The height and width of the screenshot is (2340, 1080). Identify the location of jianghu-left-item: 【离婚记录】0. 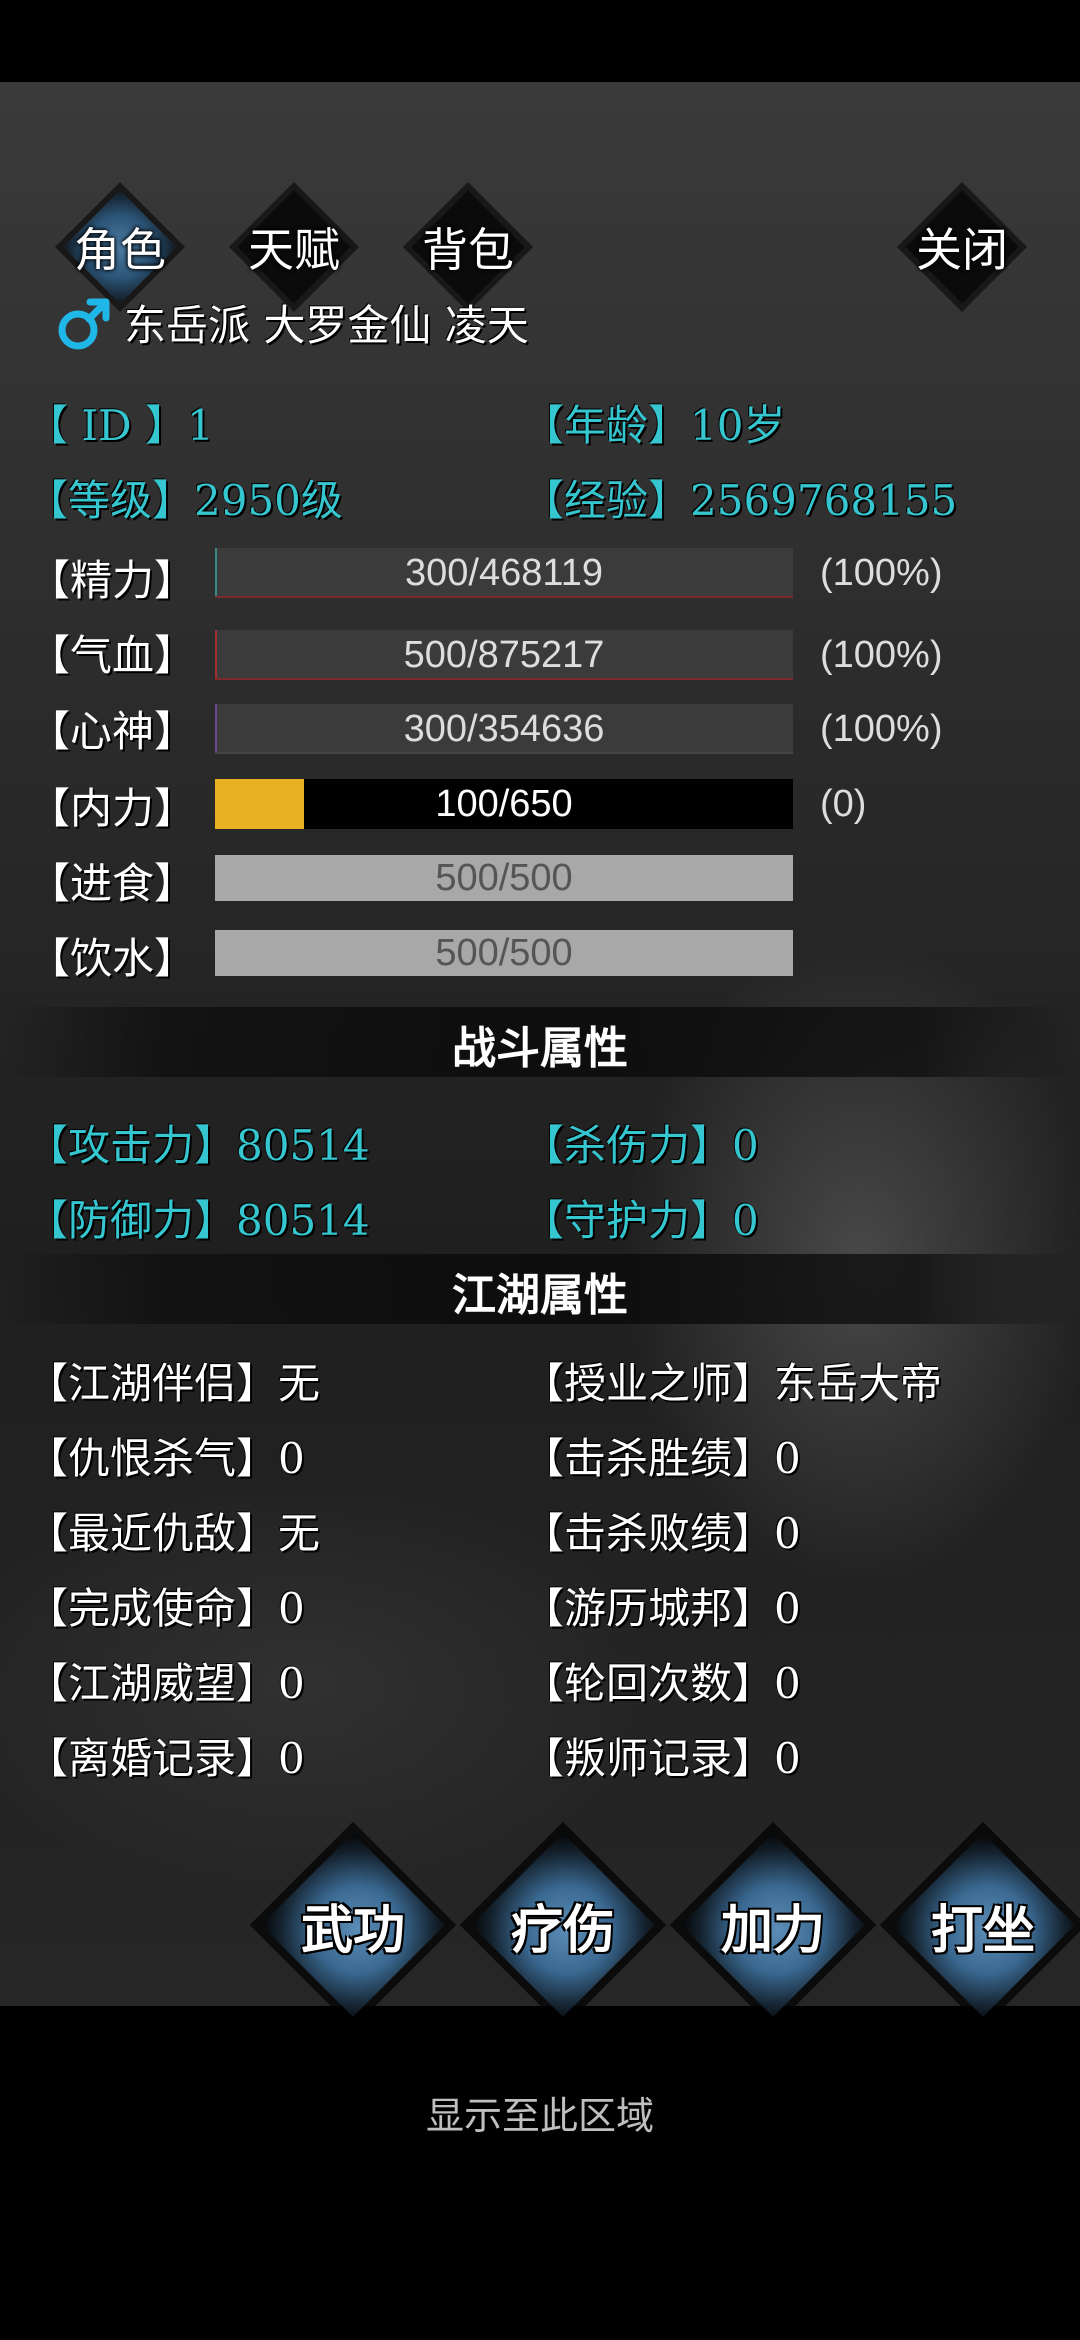
(165, 1755).